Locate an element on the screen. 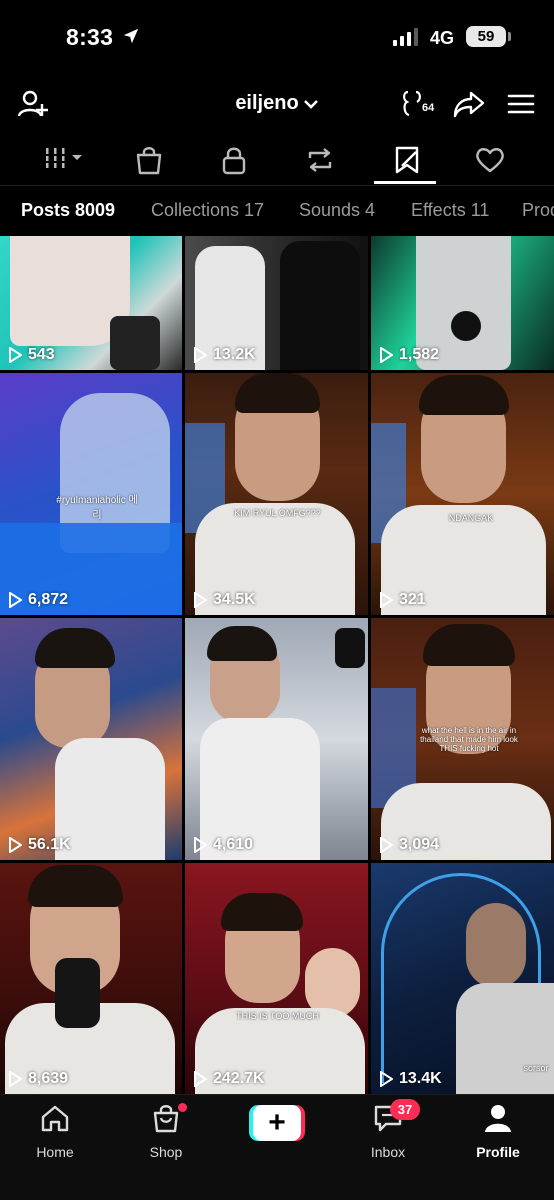 This screenshot has height=1200, width=554. create-post-button: + is located at coordinates (277, 1123).